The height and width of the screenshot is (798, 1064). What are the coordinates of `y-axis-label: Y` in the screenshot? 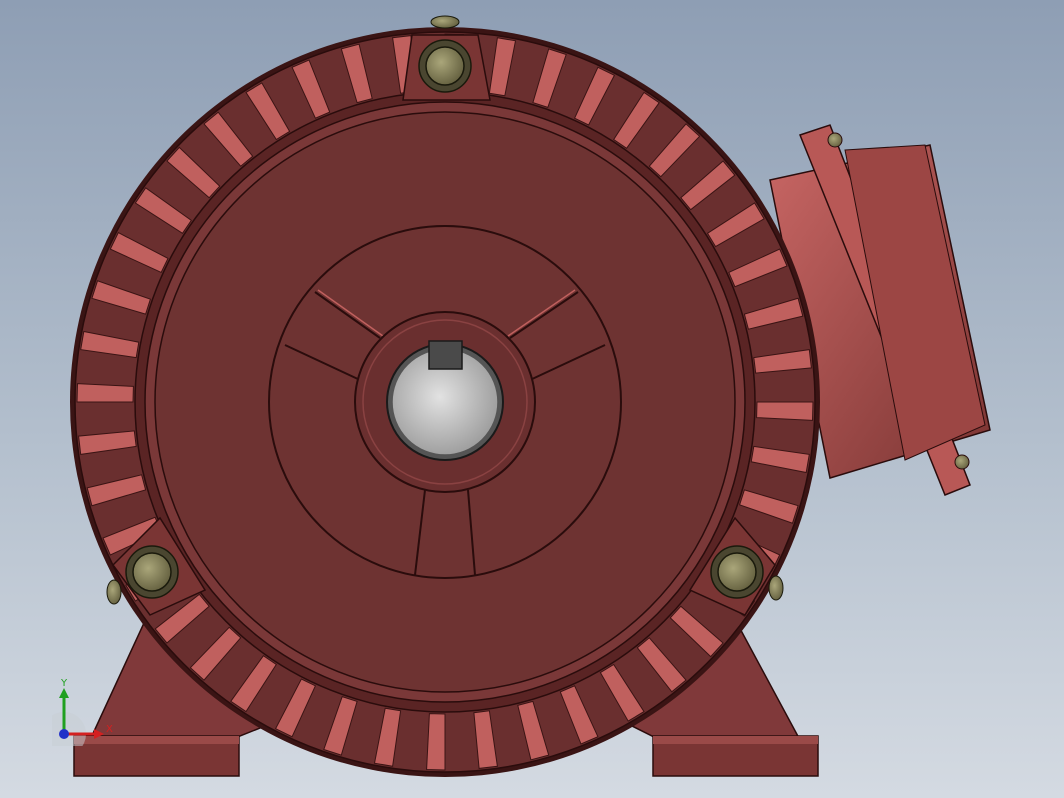 It's located at (64, 683).